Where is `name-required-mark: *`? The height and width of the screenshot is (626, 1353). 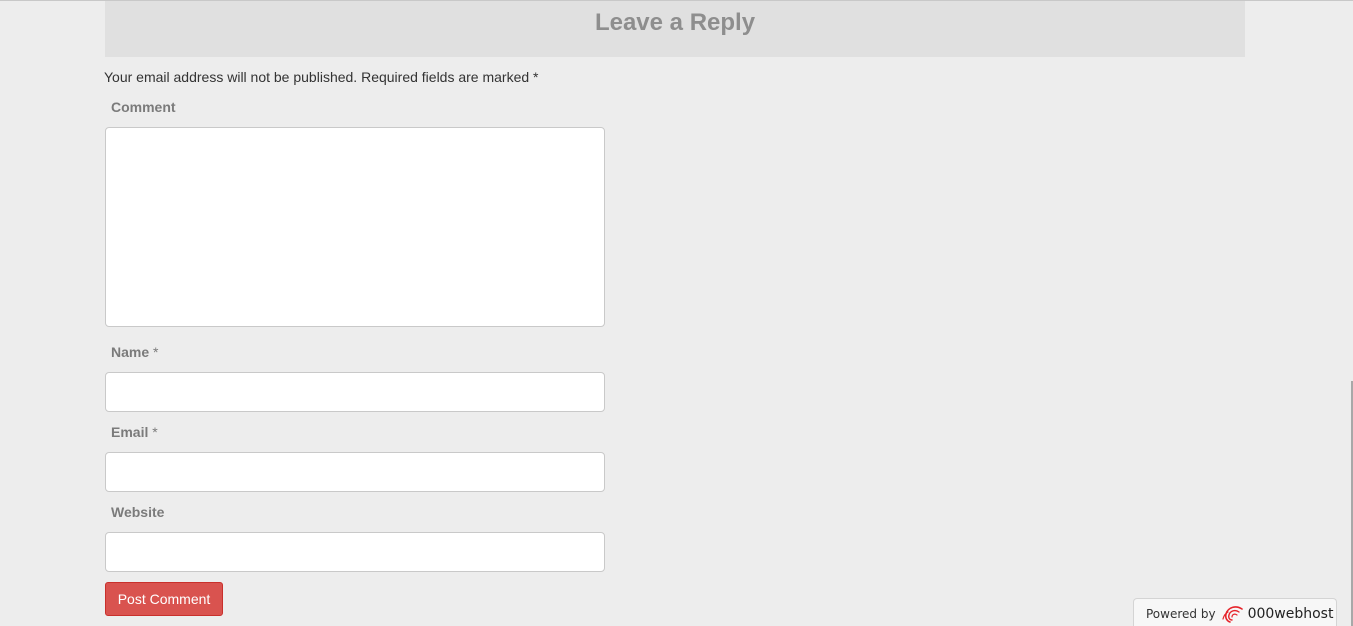
name-required-mark: * is located at coordinates (156, 352).